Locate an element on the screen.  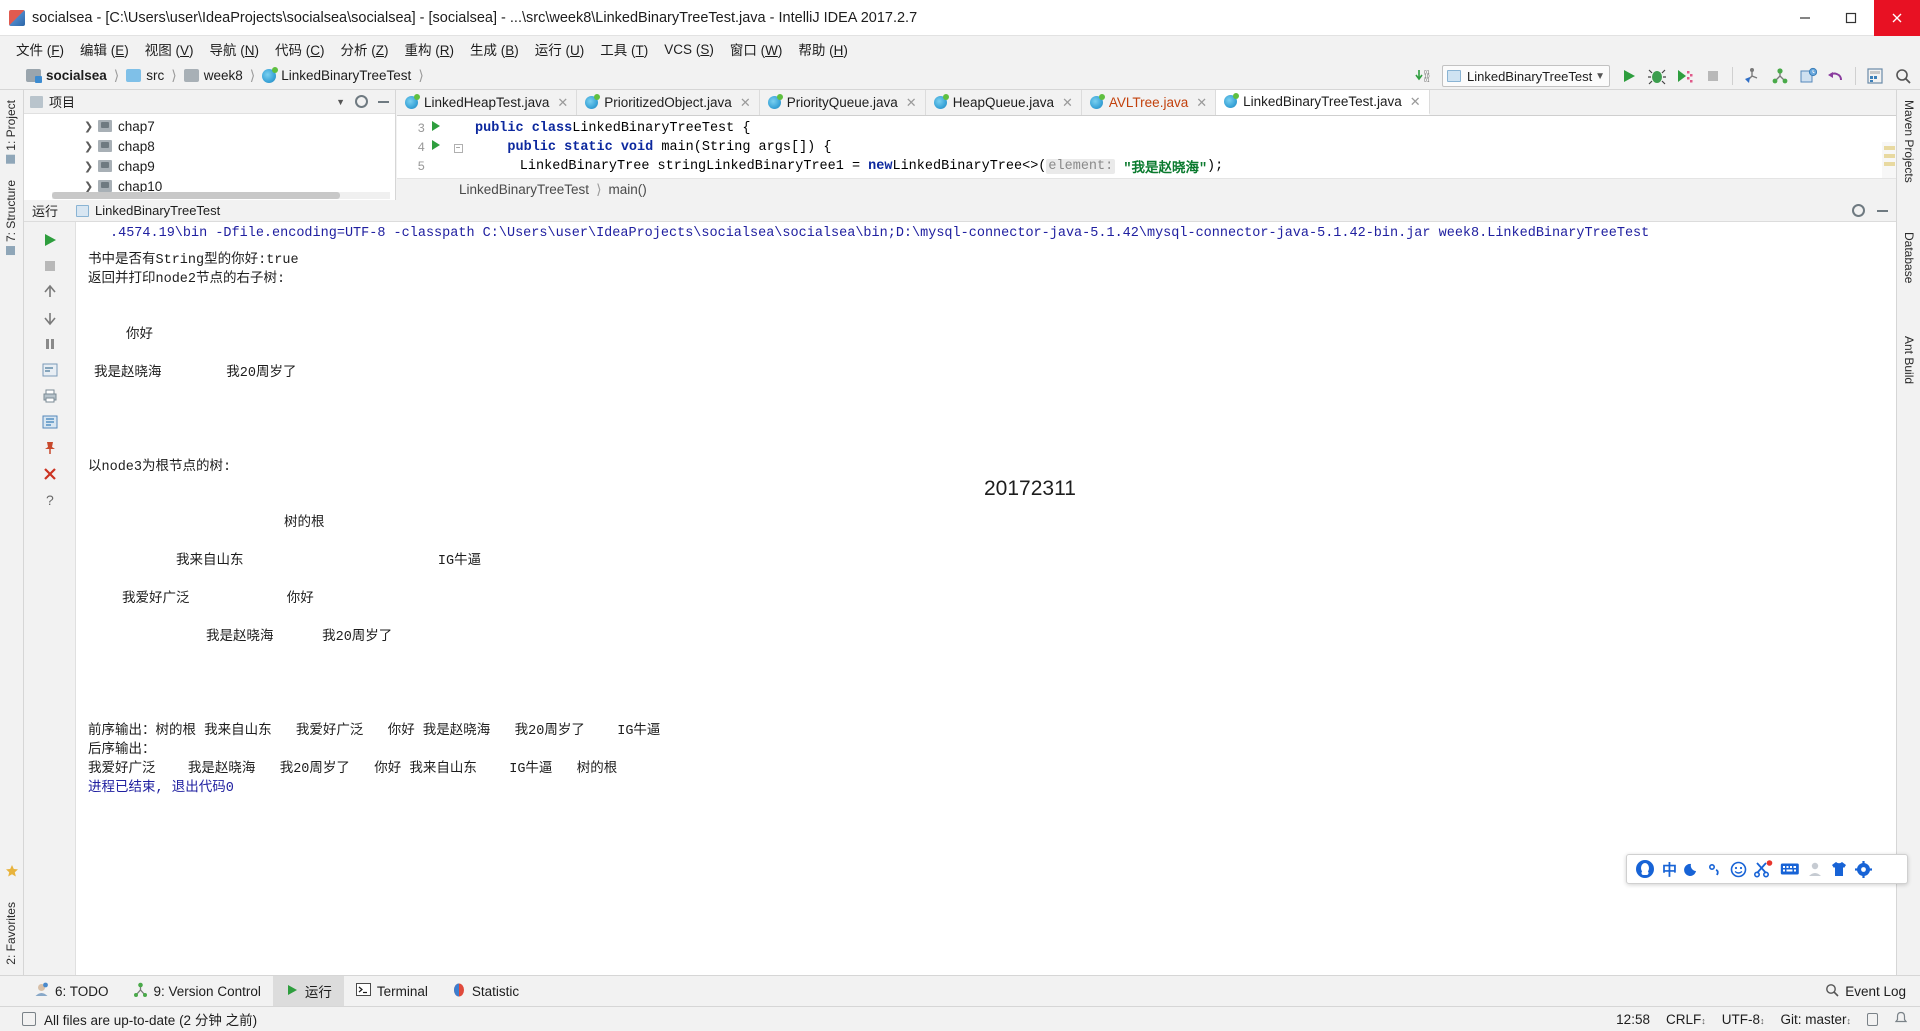
menu-vcs: VCS (S) is located at coordinates (689, 49).